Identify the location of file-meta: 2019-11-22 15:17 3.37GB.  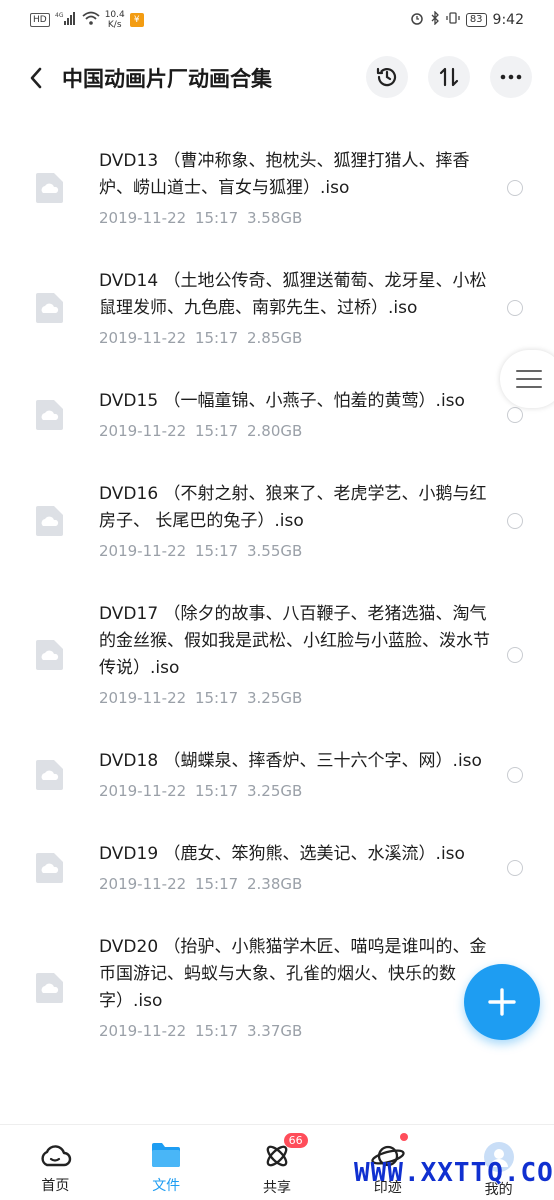
(296, 1031).